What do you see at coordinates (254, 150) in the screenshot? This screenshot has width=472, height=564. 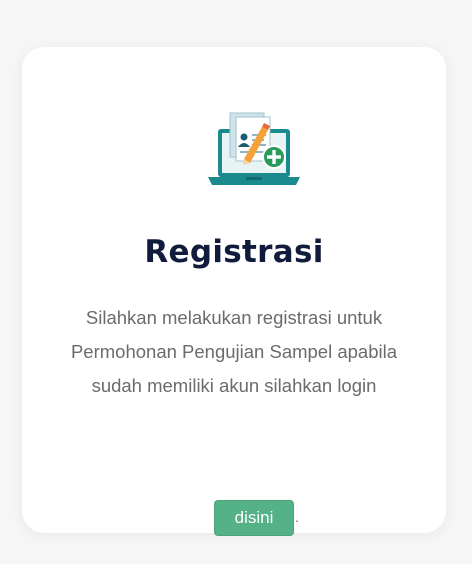 I see `laptop-registration-icon` at bounding box center [254, 150].